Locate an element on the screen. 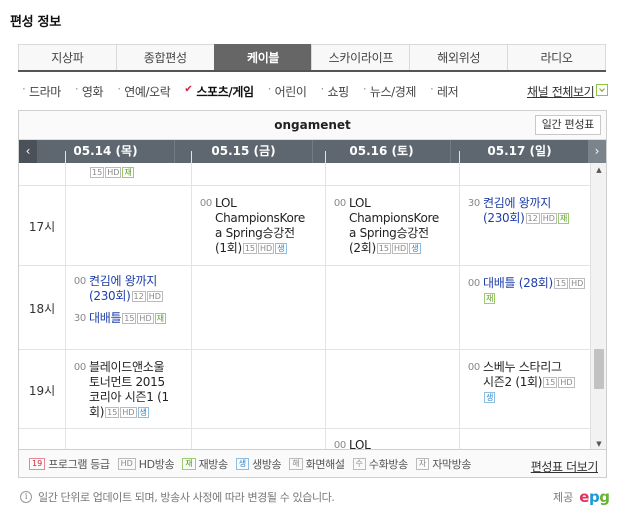 This screenshot has width=623, height=516. program-item: 00 켠김에 왕까지 (230회) 12 HD is located at coordinates (126, 289).